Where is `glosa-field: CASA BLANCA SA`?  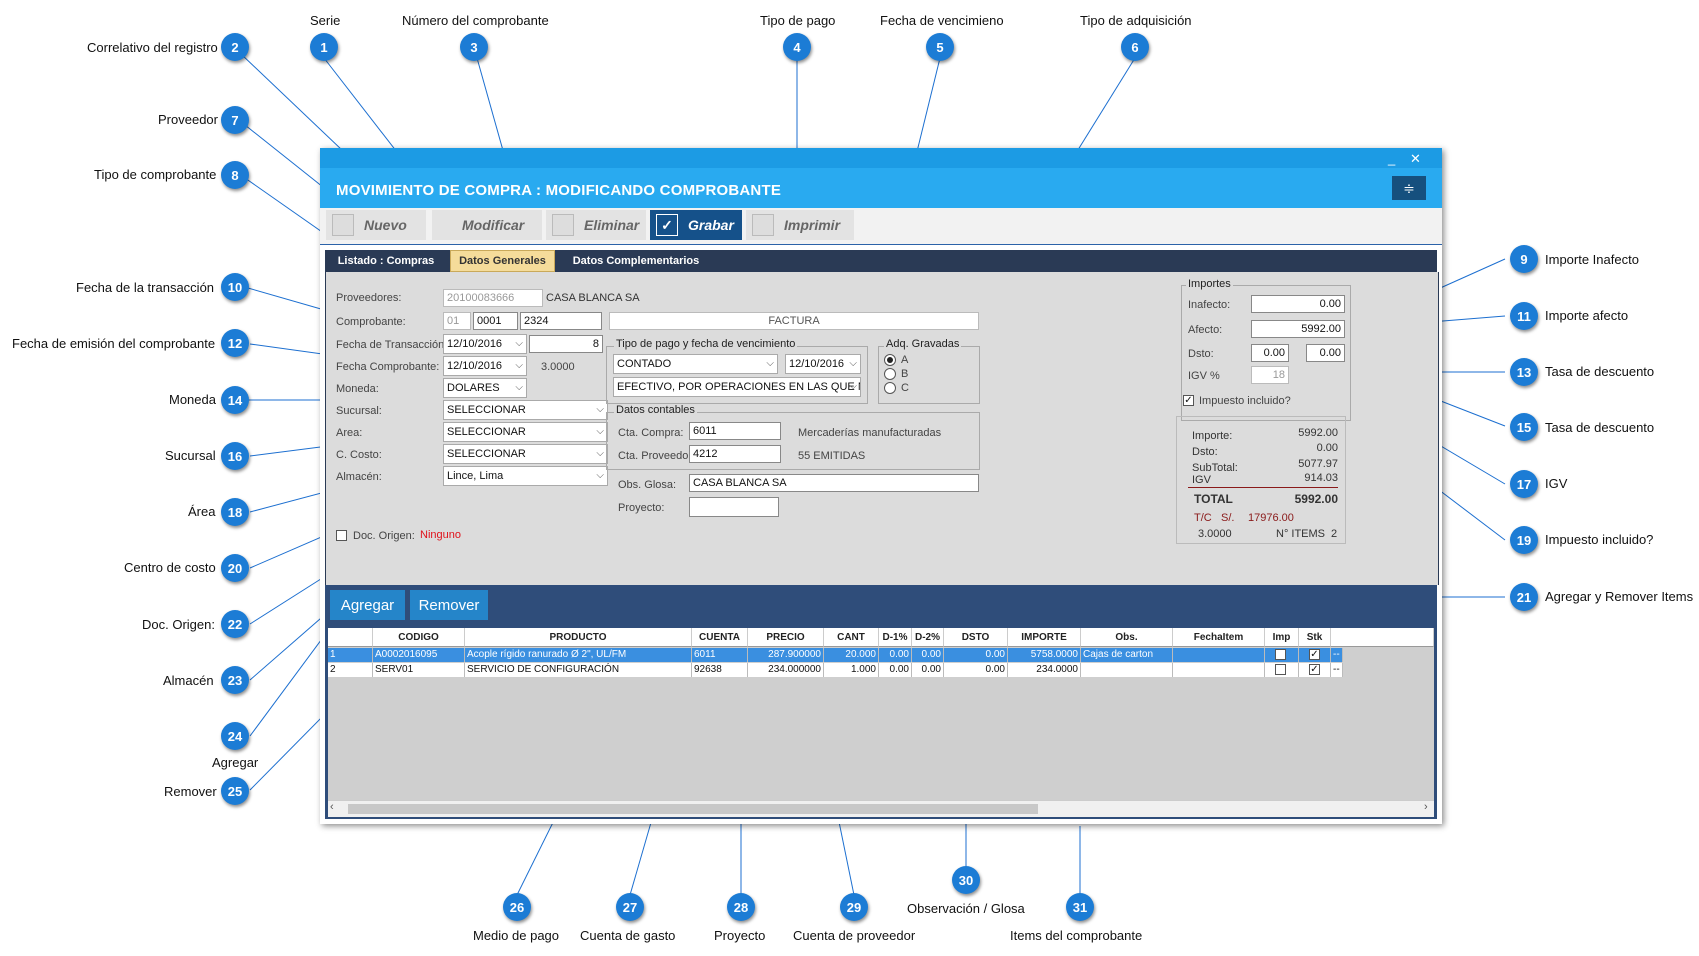 glosa-field: CASA BLANCA SA is located at coordinates (834, 483).